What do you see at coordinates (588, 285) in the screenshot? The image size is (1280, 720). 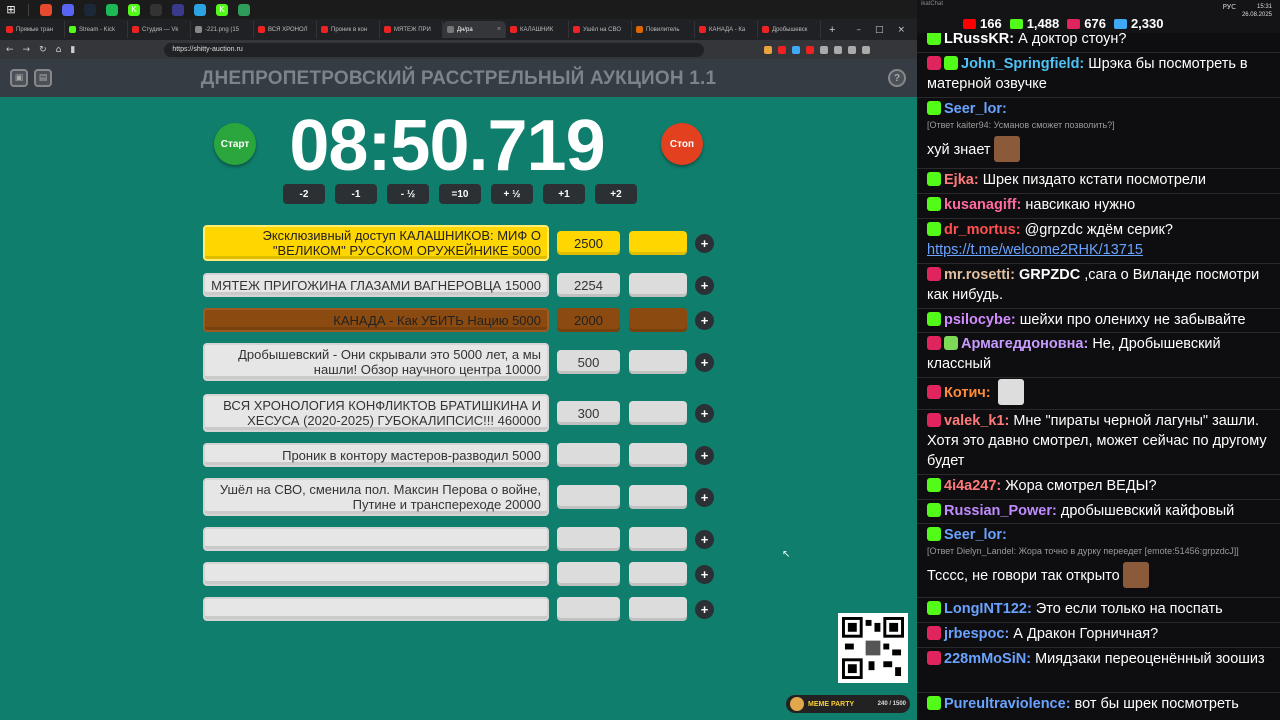 I see `lot-amount-field: 2254` at bounding box center [588, 285].